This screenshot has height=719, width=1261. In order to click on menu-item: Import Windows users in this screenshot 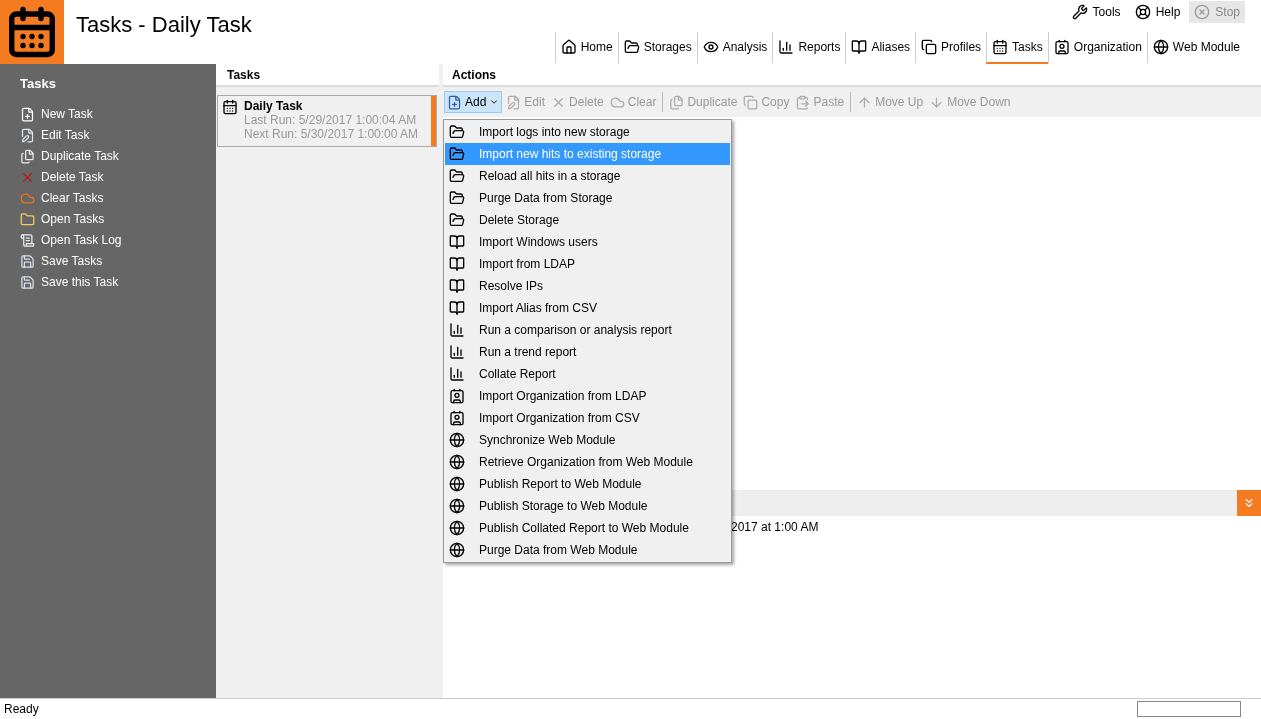, I will do `click(587, 242)`.